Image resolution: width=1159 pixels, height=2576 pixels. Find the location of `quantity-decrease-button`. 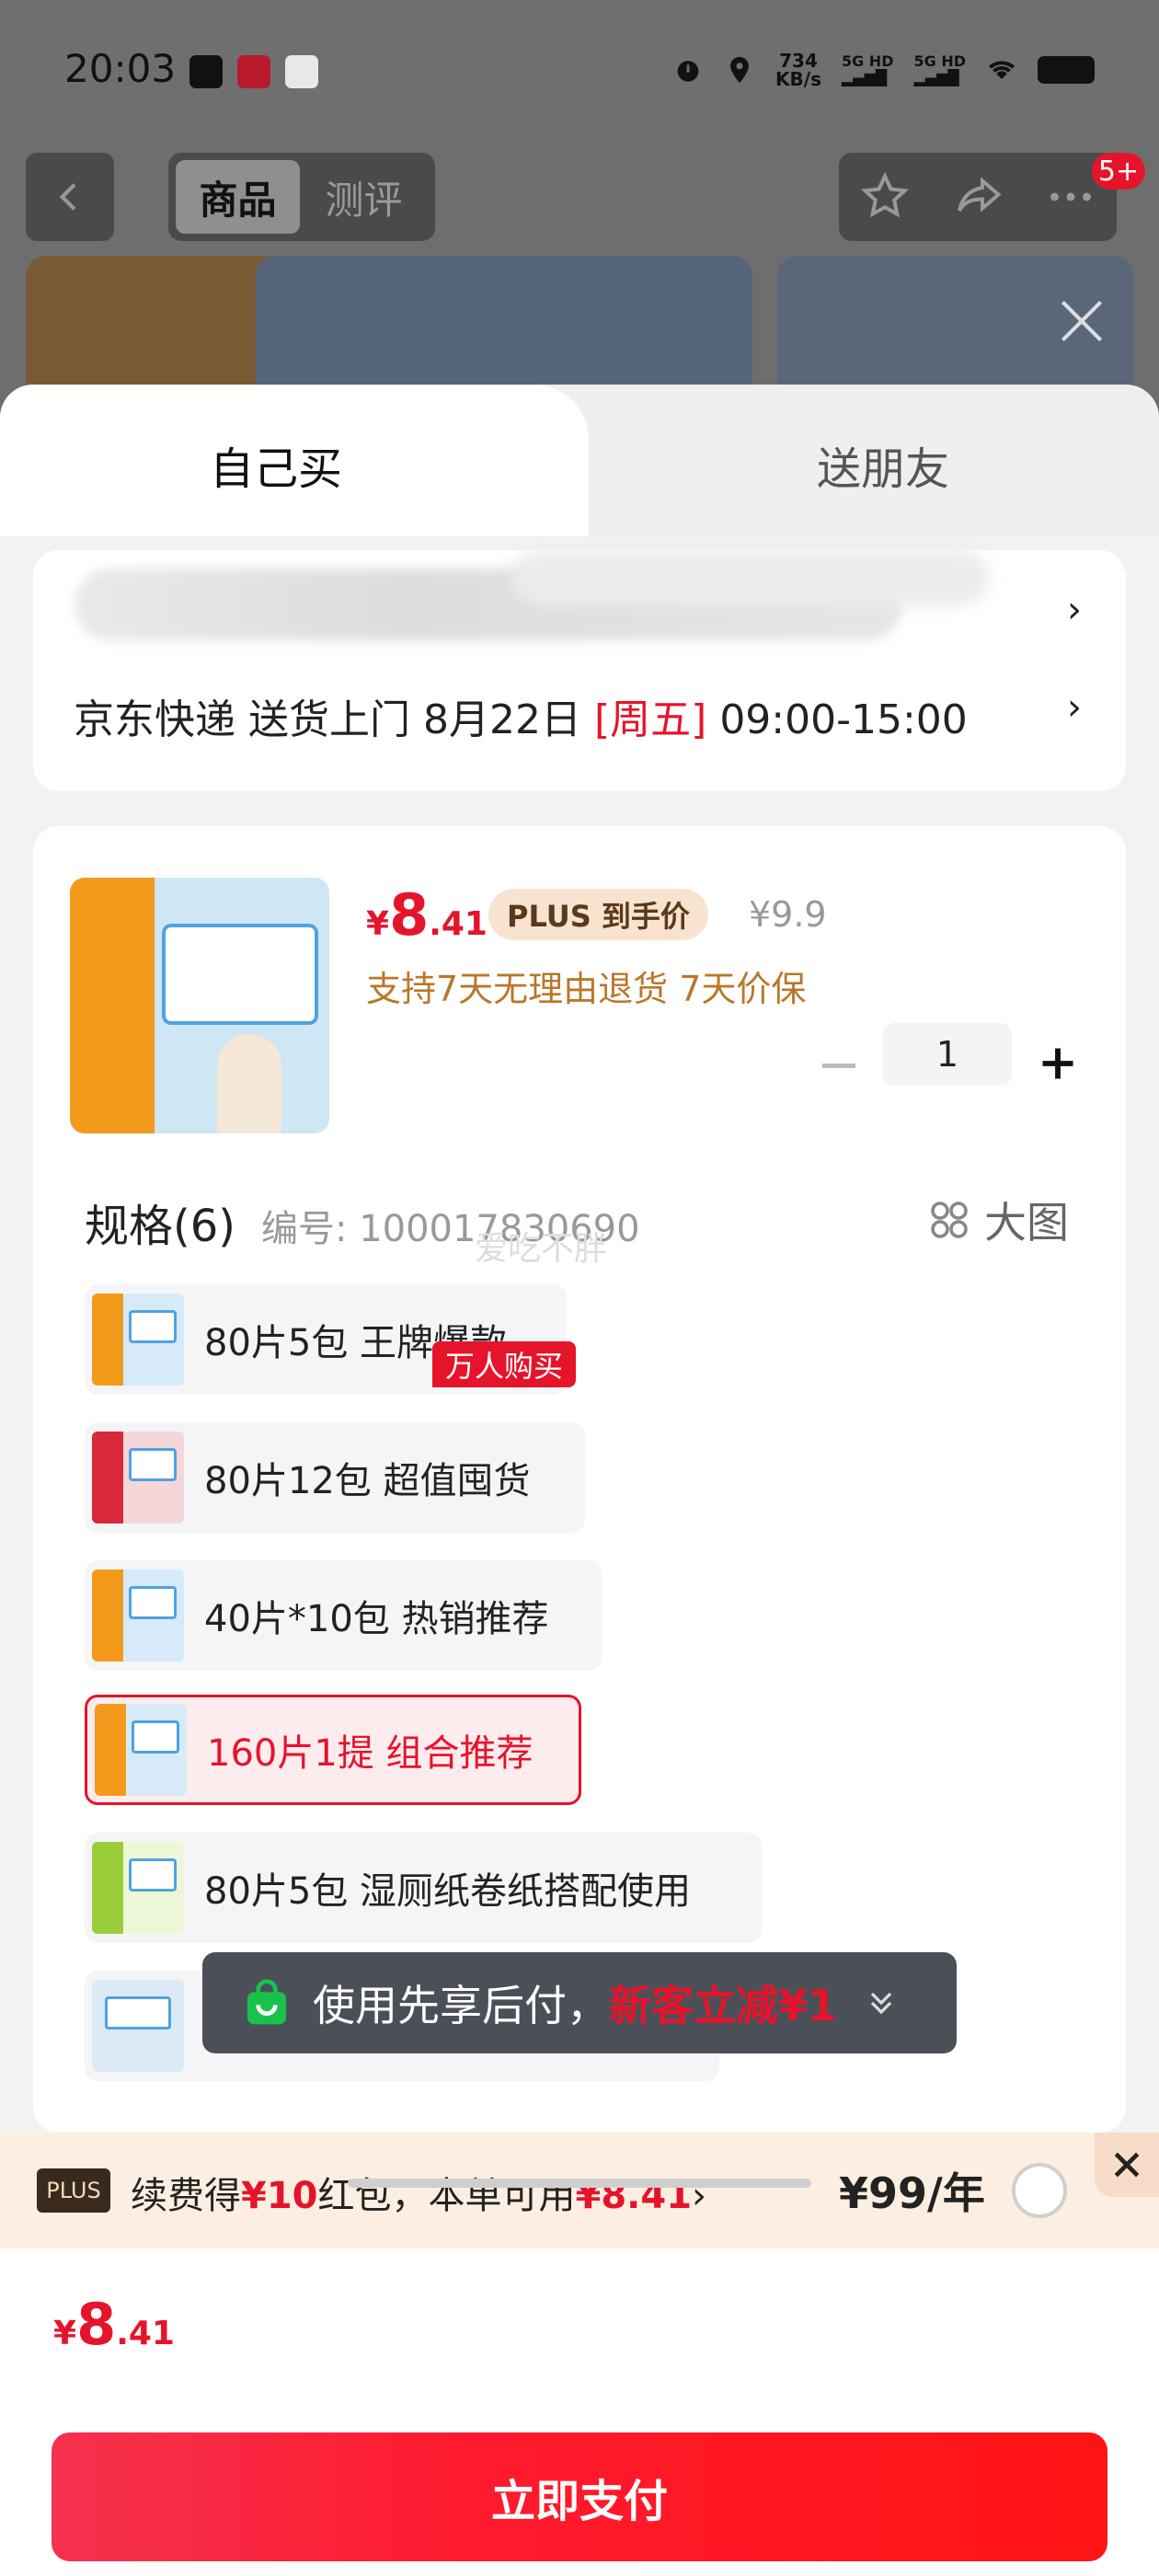

quantity-decrease-button is located at coordinates (839, 1065).